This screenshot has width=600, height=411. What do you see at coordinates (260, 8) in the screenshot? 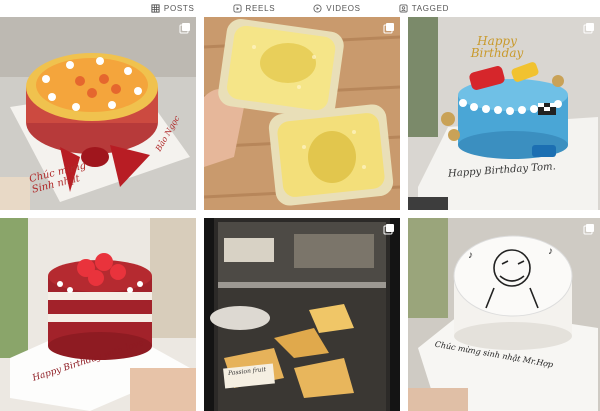
I see `tab-reels-label: REELS` at bounding box center [260, 8].